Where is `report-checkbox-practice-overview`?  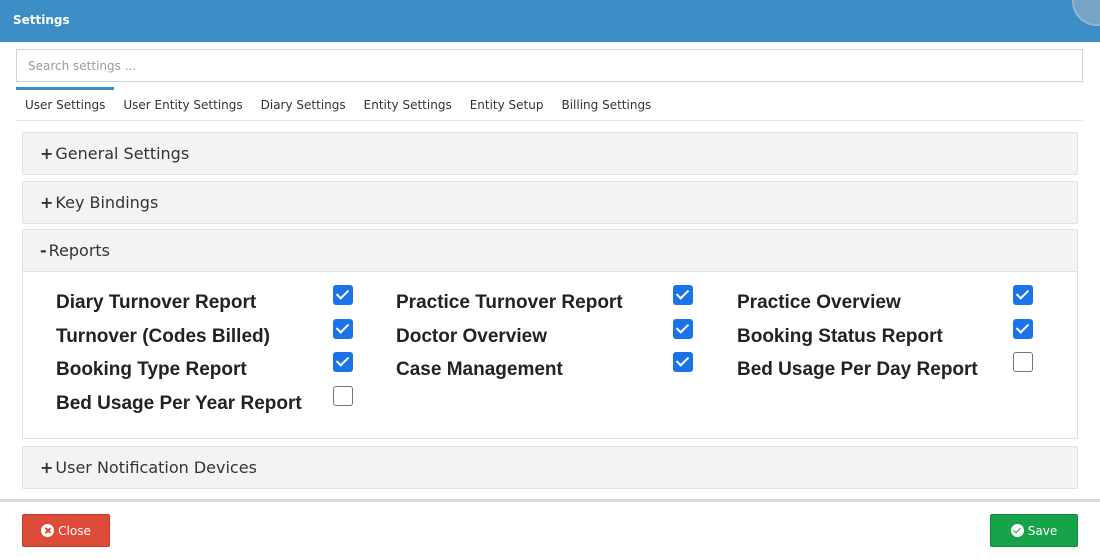 report-checkbox-practice-overview is located at coordinates (1023, 295).